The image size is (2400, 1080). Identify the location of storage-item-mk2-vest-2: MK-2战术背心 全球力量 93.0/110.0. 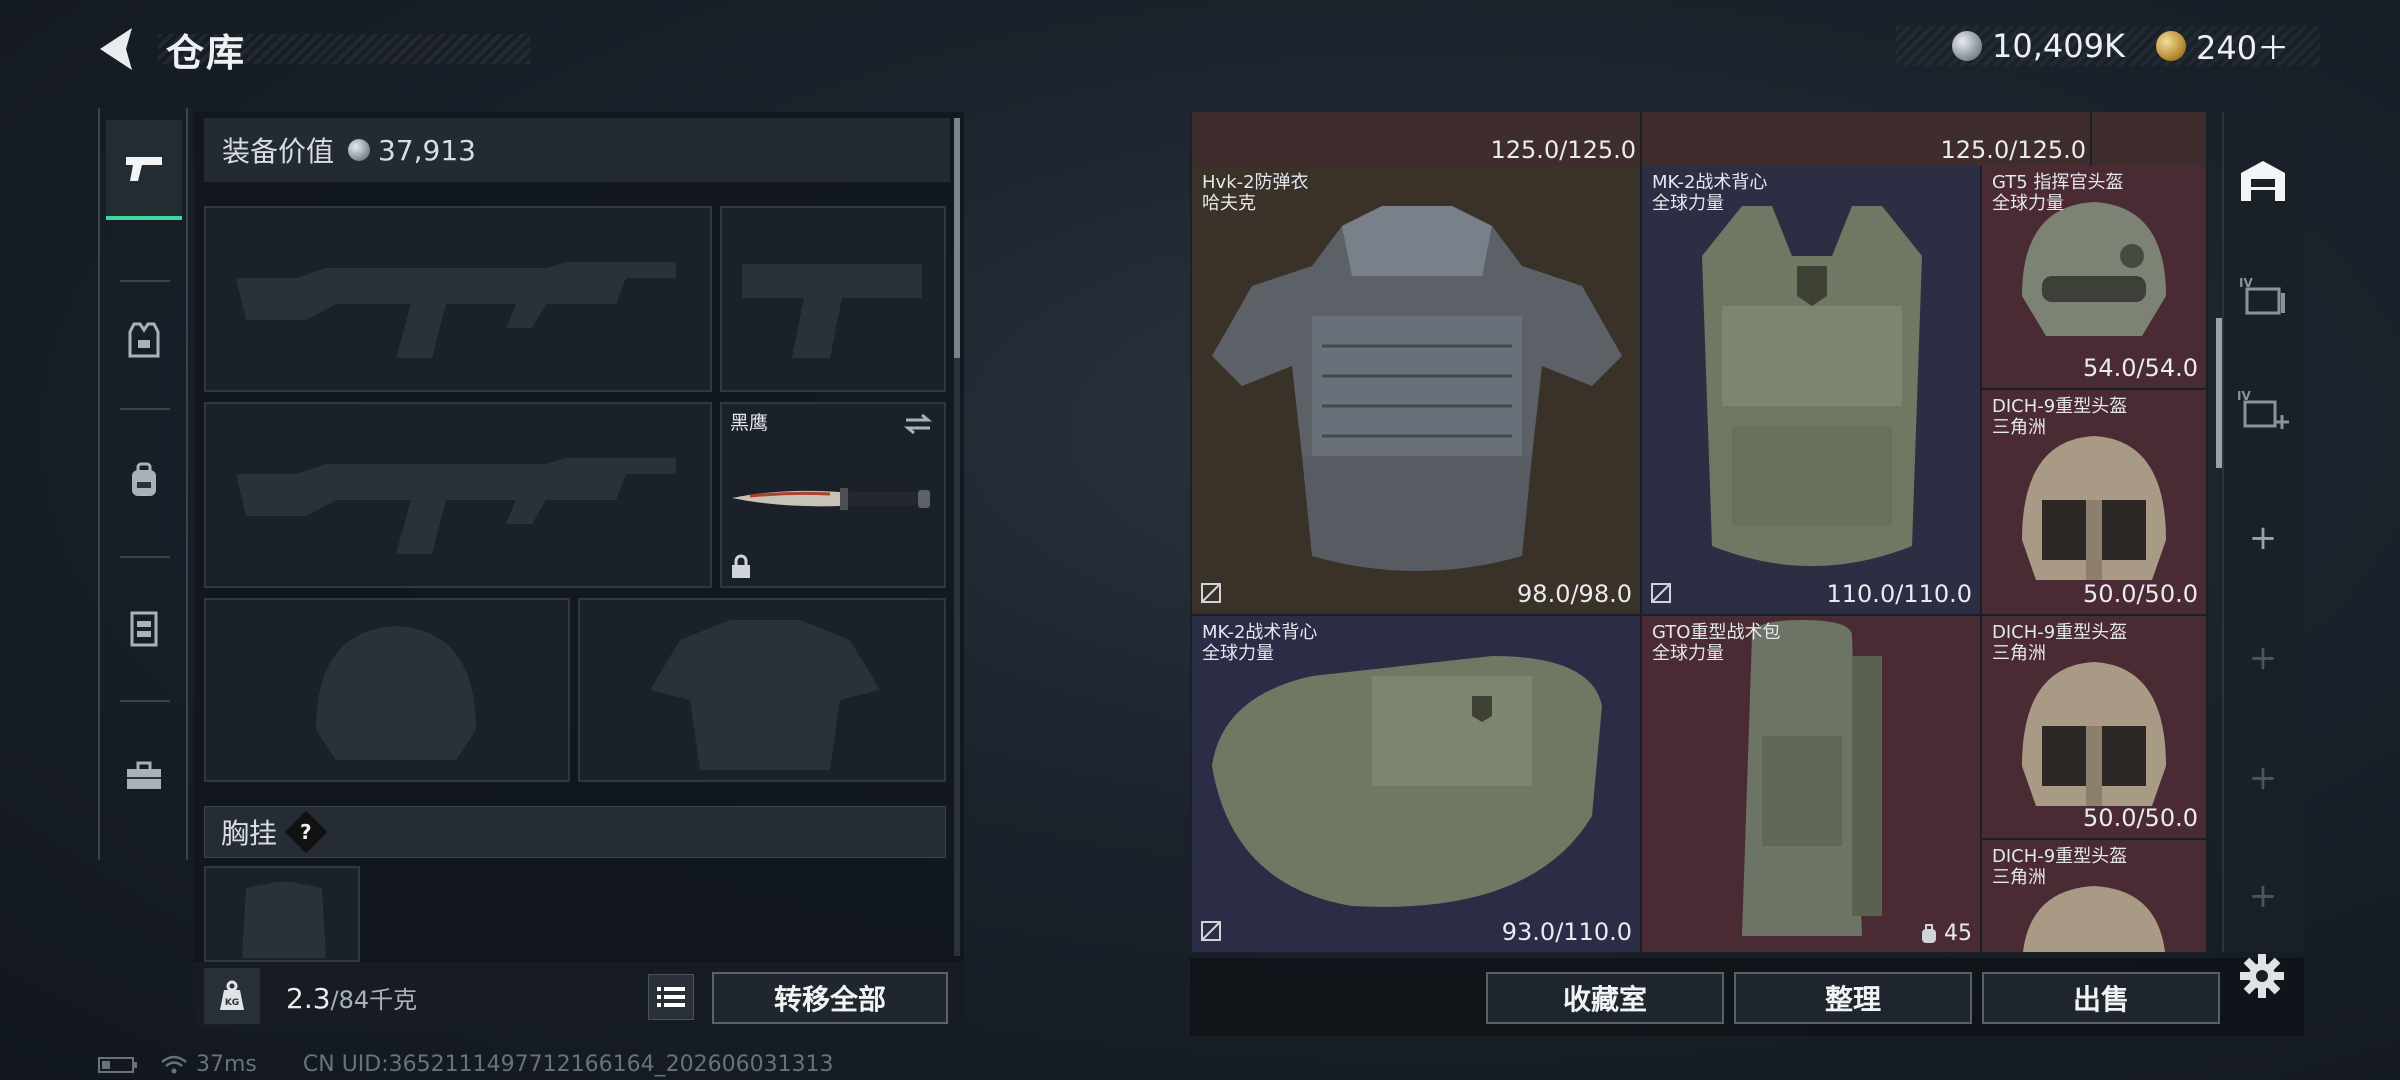
(1416, 784).